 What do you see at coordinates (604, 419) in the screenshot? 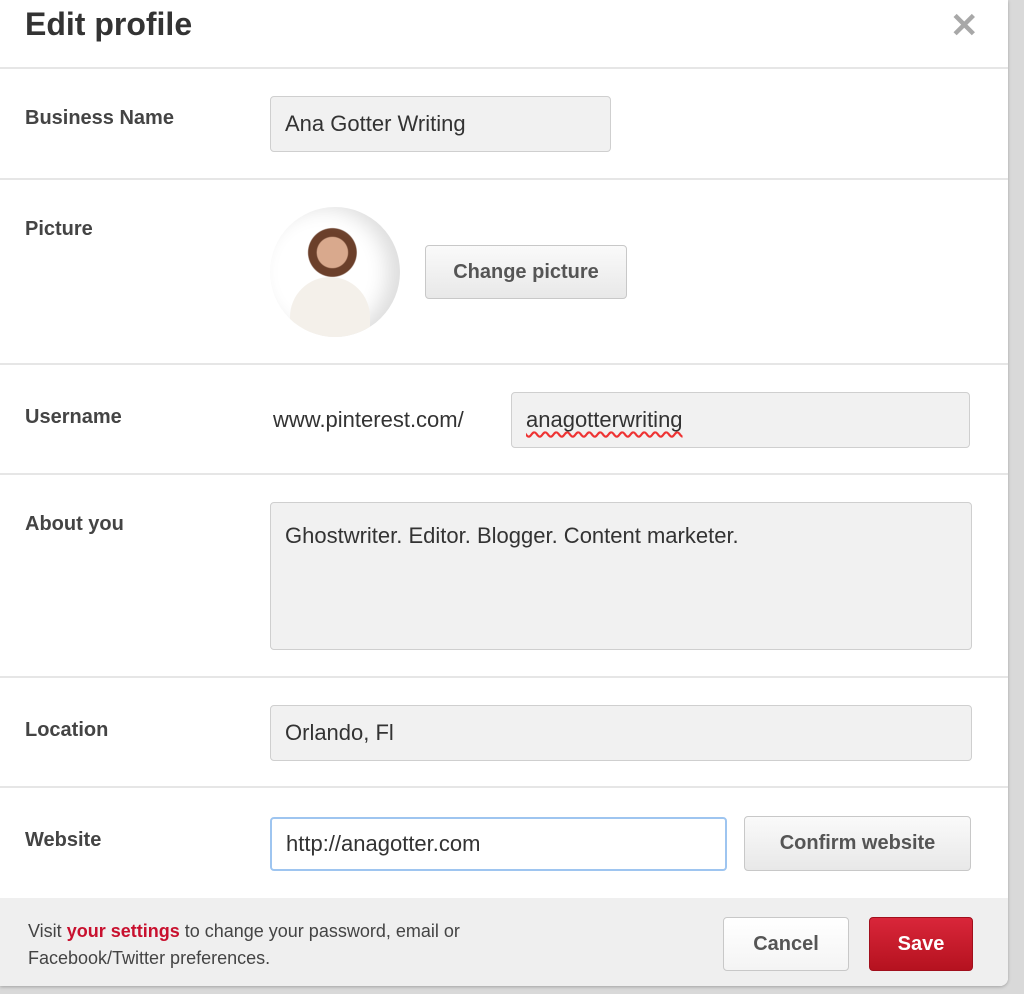
I see `username-value: anagotterwriting` at bounding box center [604, 419].